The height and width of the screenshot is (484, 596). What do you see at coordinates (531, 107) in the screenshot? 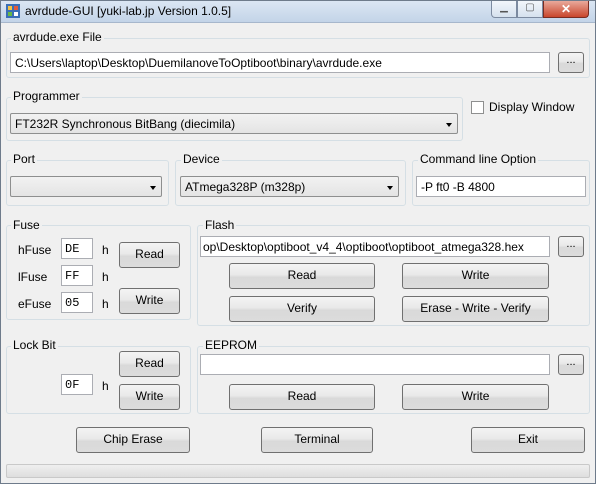
I see `display-window-label: Display Window` at bounding box center [531, 107].